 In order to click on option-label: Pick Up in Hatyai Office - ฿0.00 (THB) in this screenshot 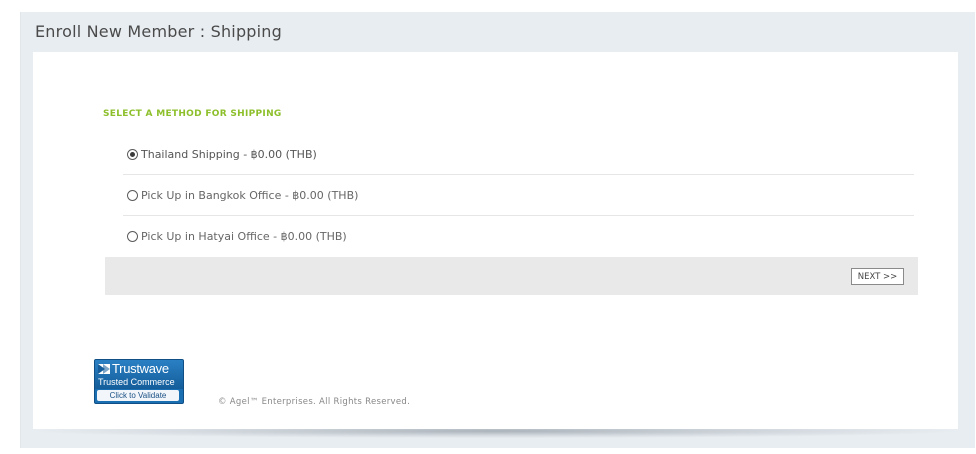, I will do `click(244, 236)`.